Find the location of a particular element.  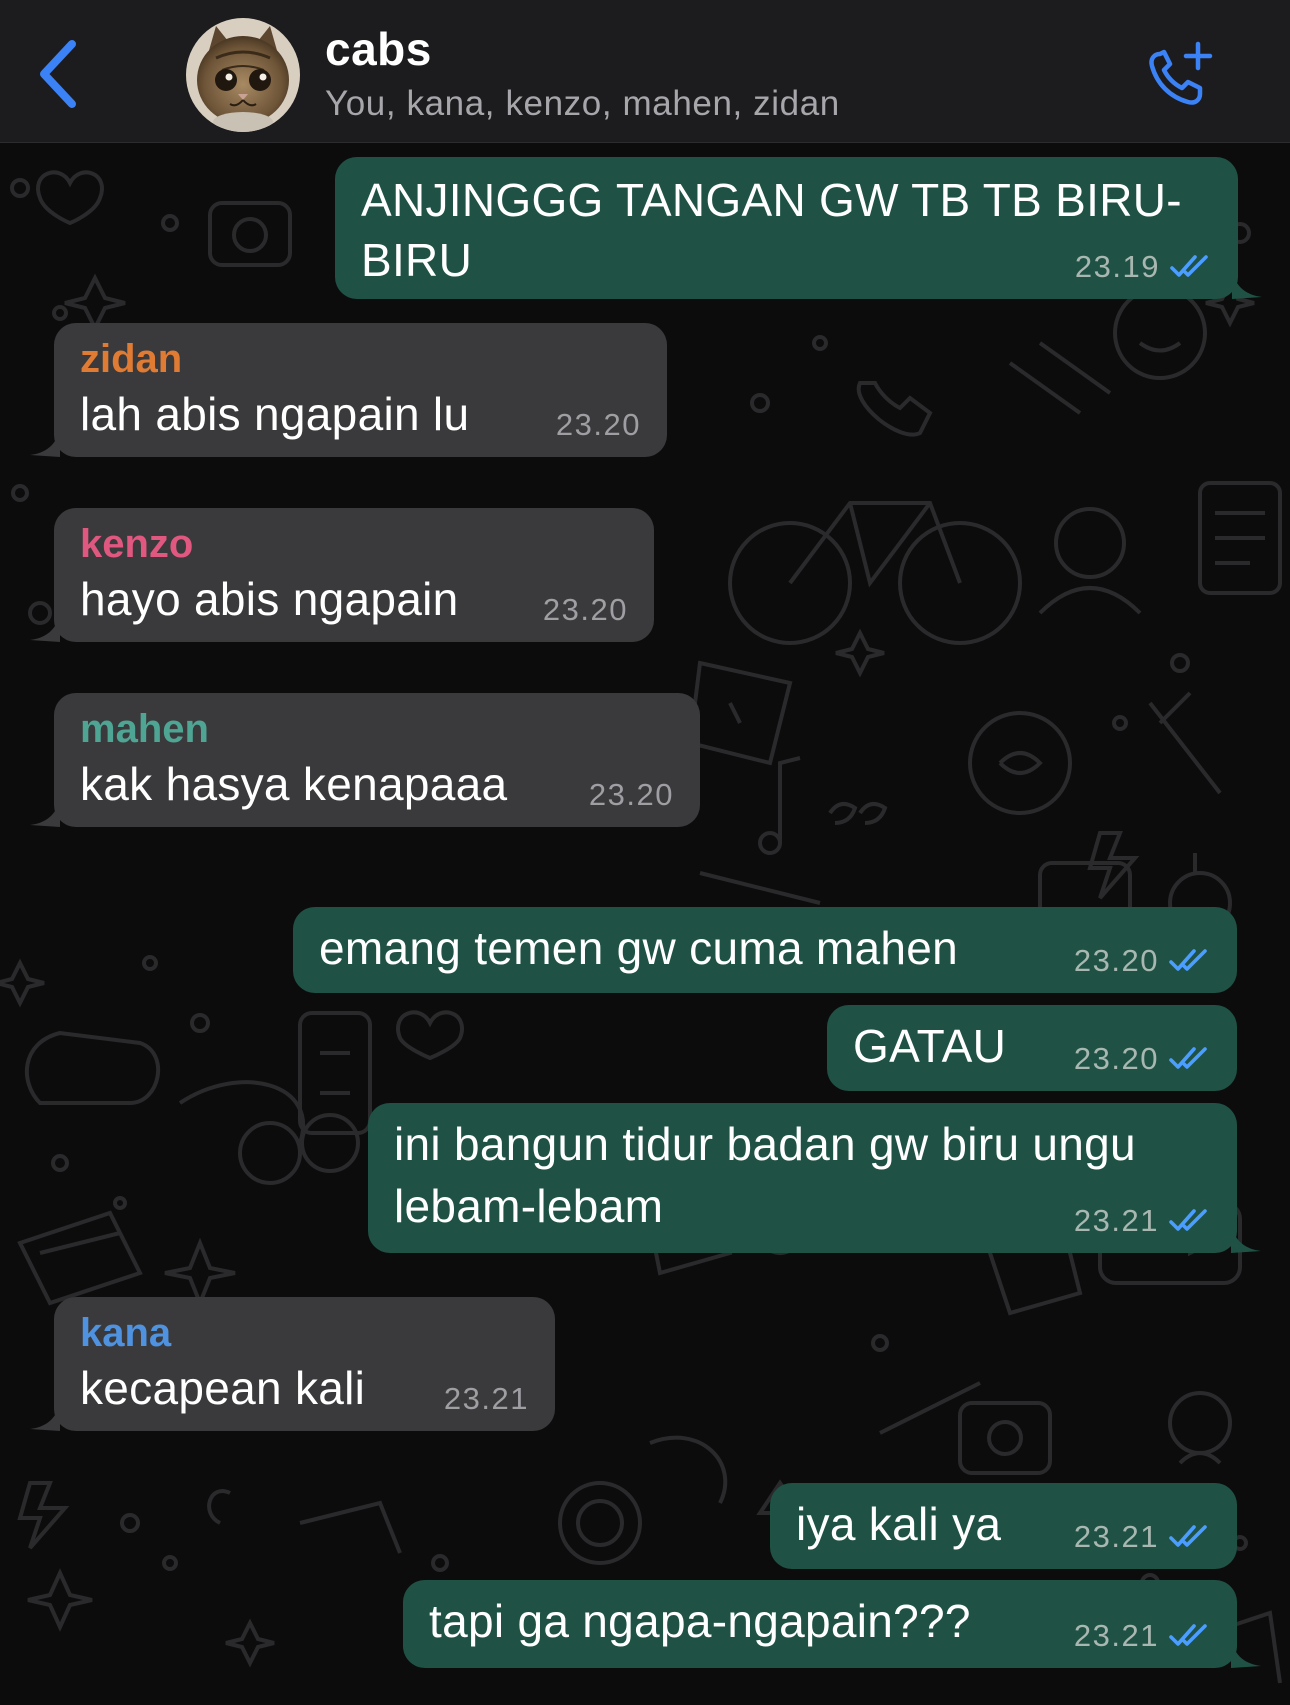

sender-name: zidan is located at coordinates (131, 359).